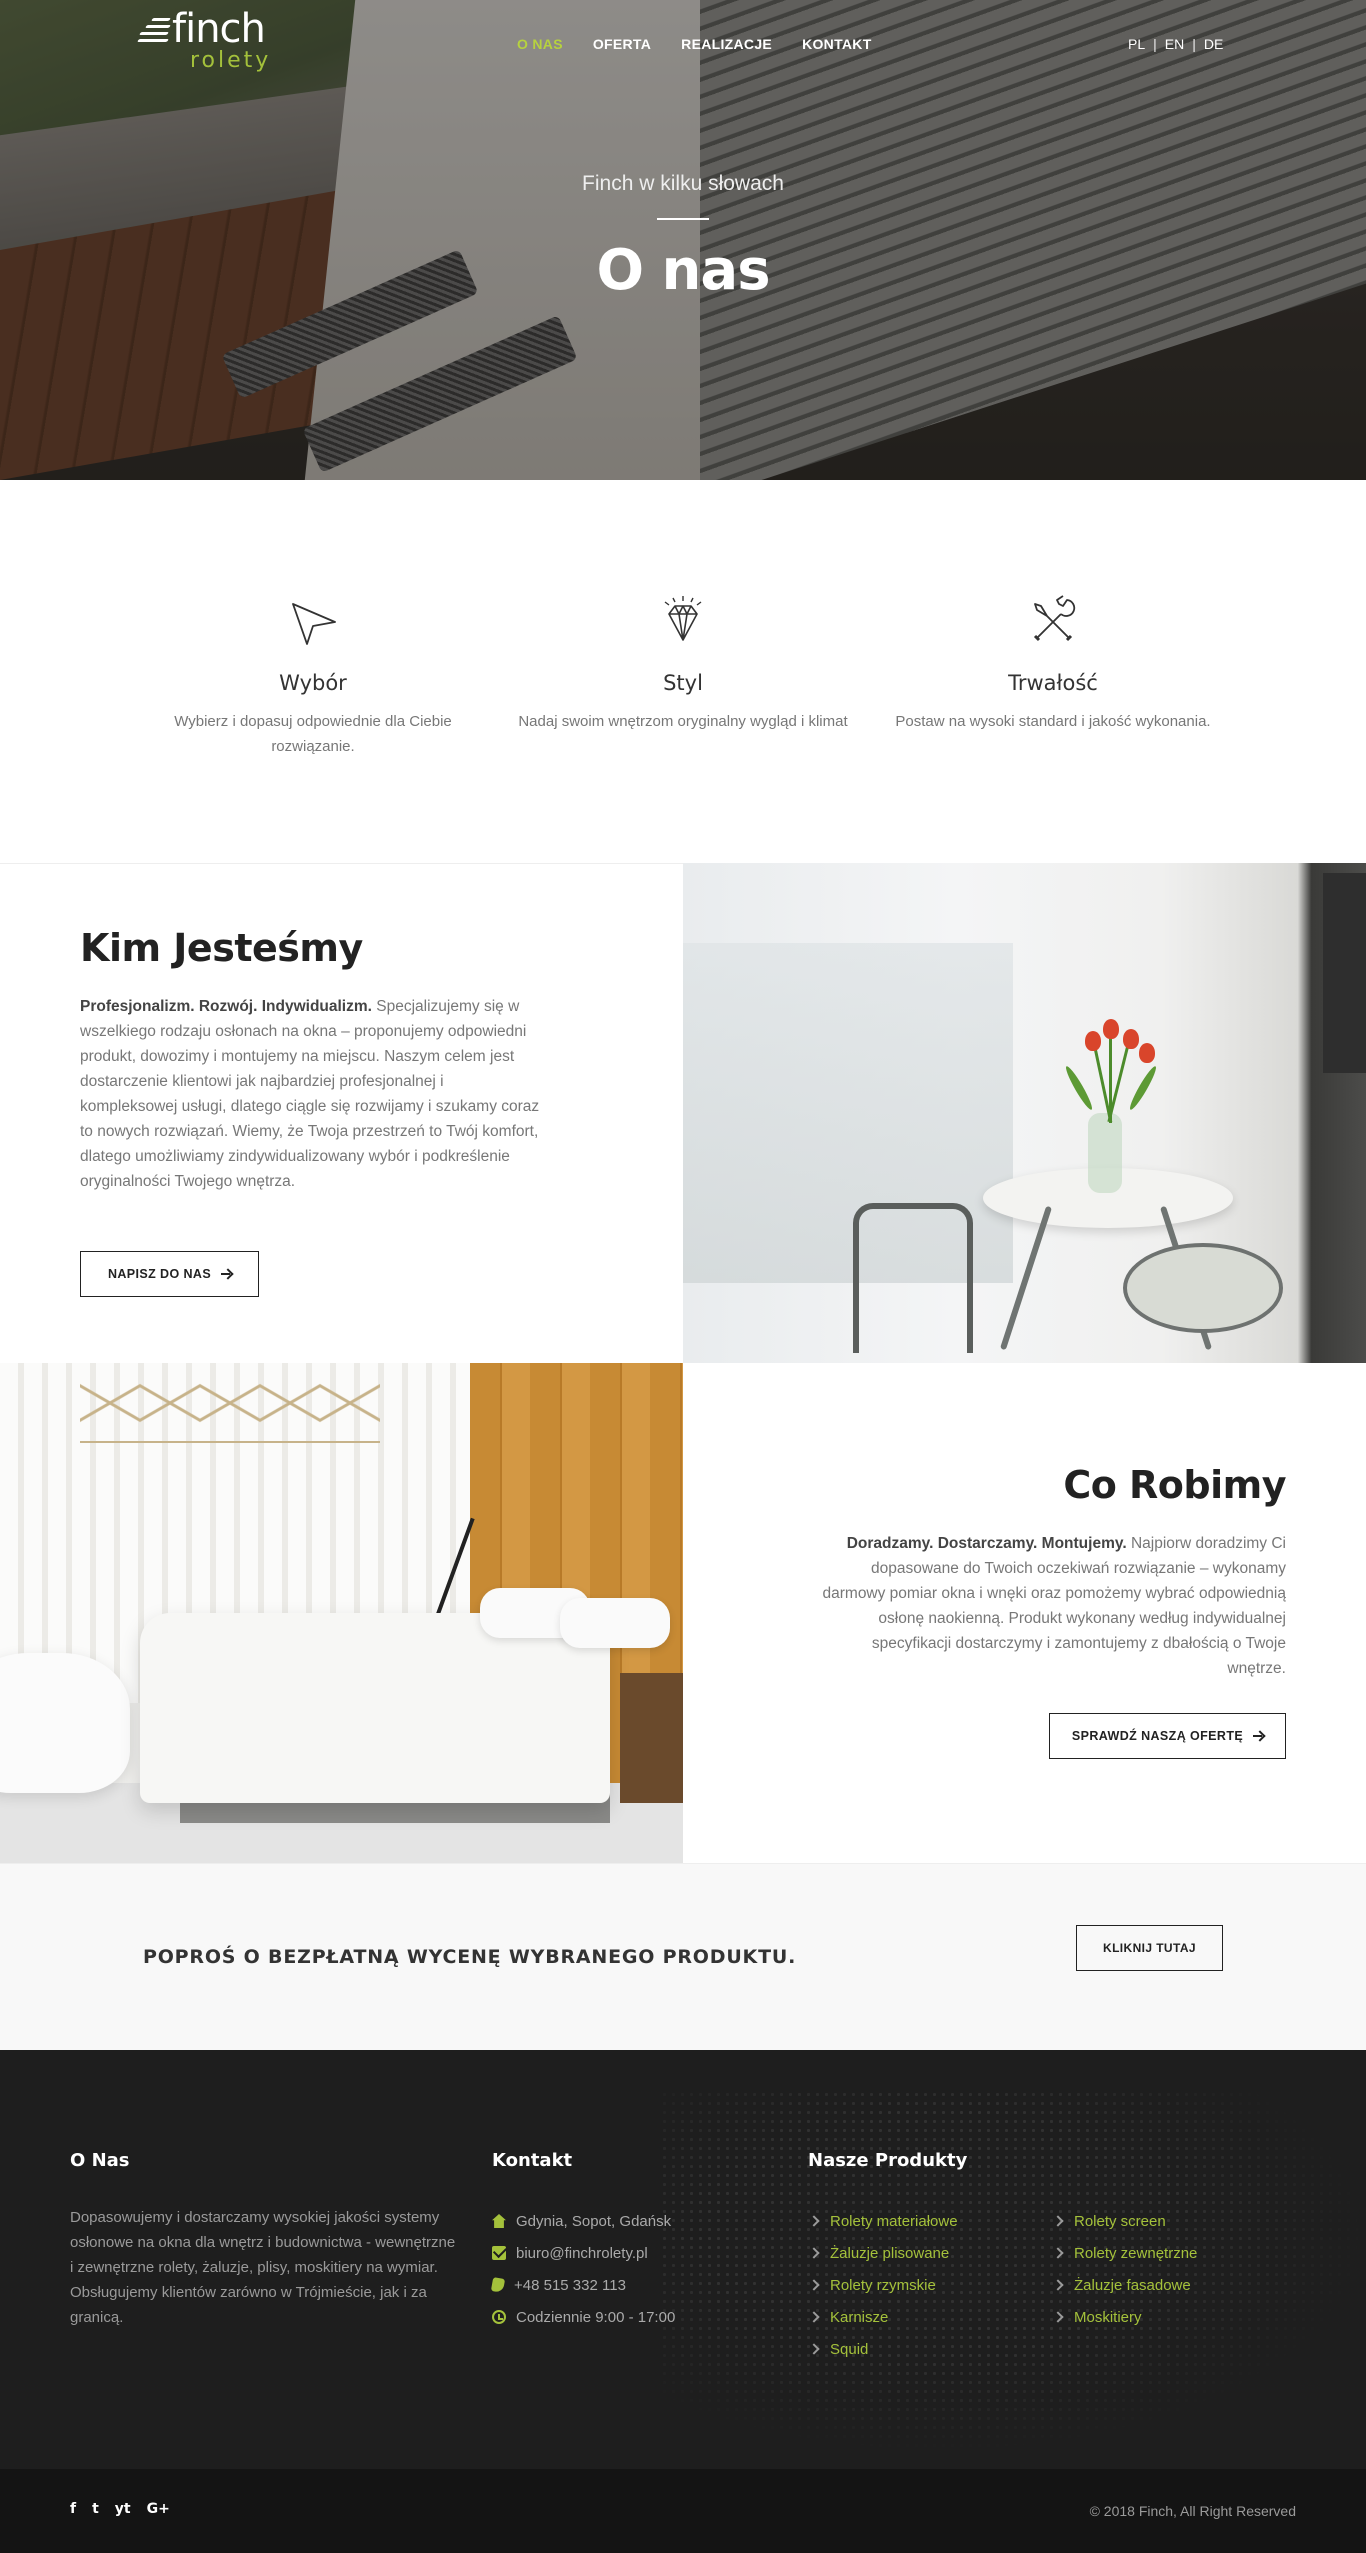 The width and height of the screenshot is (1366, 2553). I want to click on facebook-icon: f, so click(73, 2509).